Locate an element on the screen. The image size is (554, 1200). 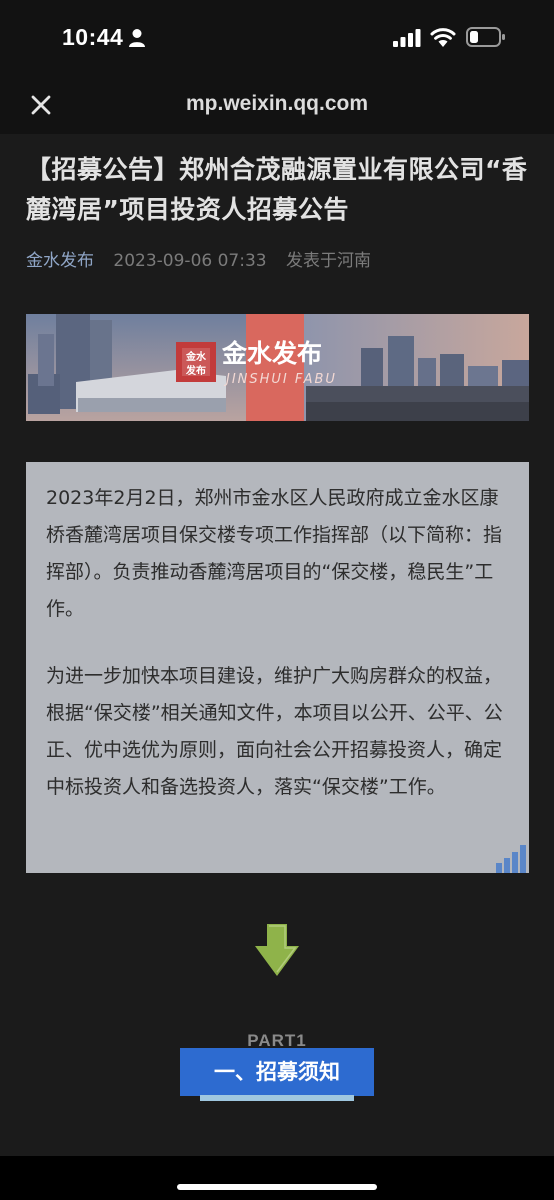
person-icon is located at coordinates (137, 38).